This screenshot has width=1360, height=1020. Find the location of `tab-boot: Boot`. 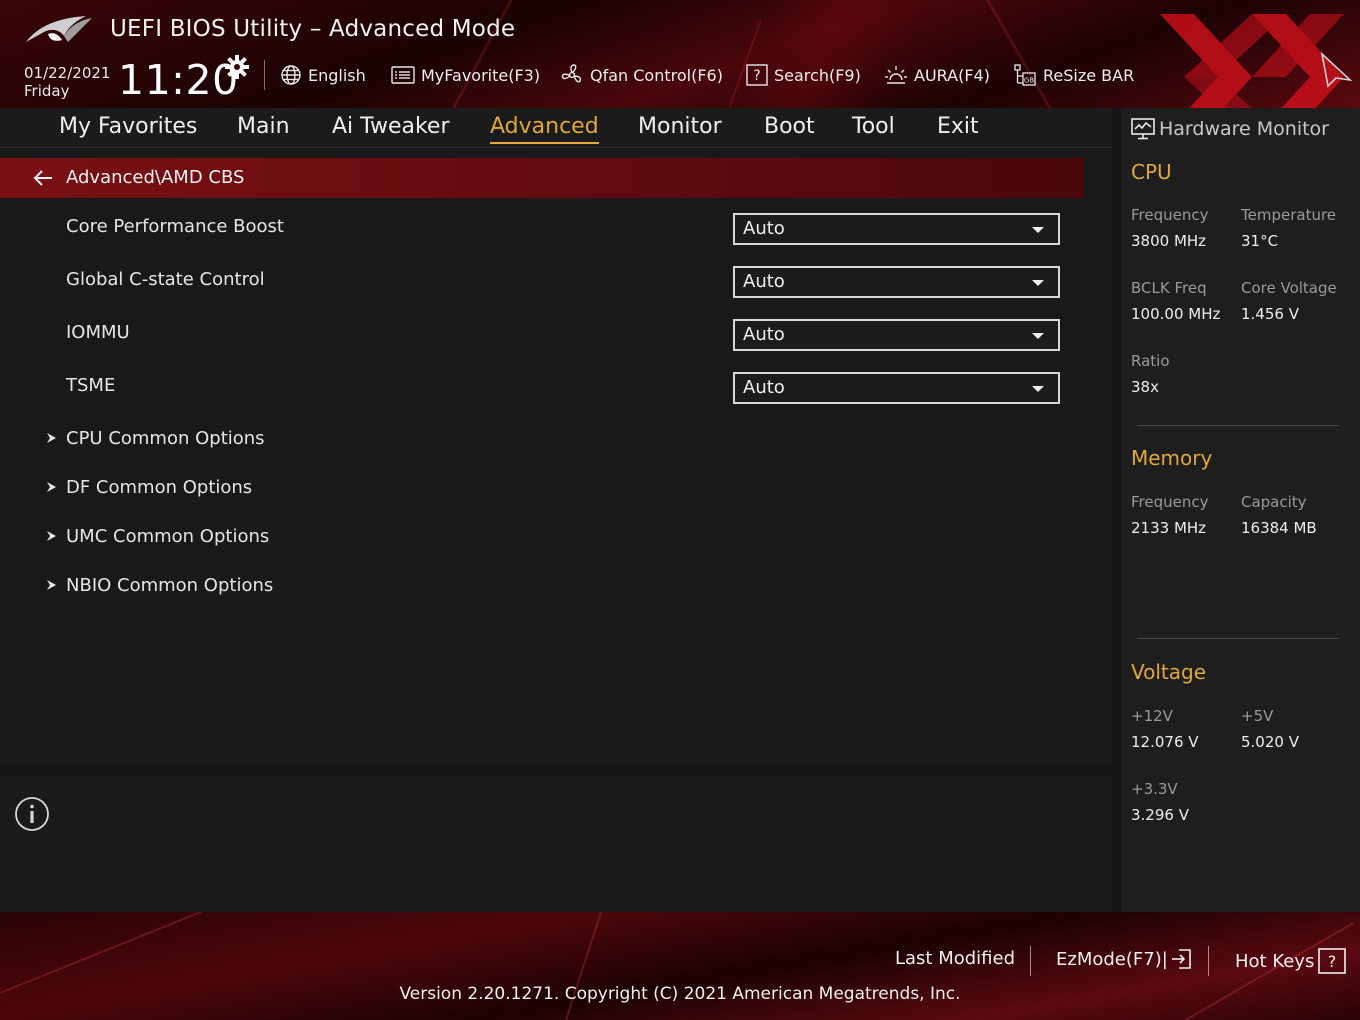

tab-boot: Boot is located at coordinates (789, 127).